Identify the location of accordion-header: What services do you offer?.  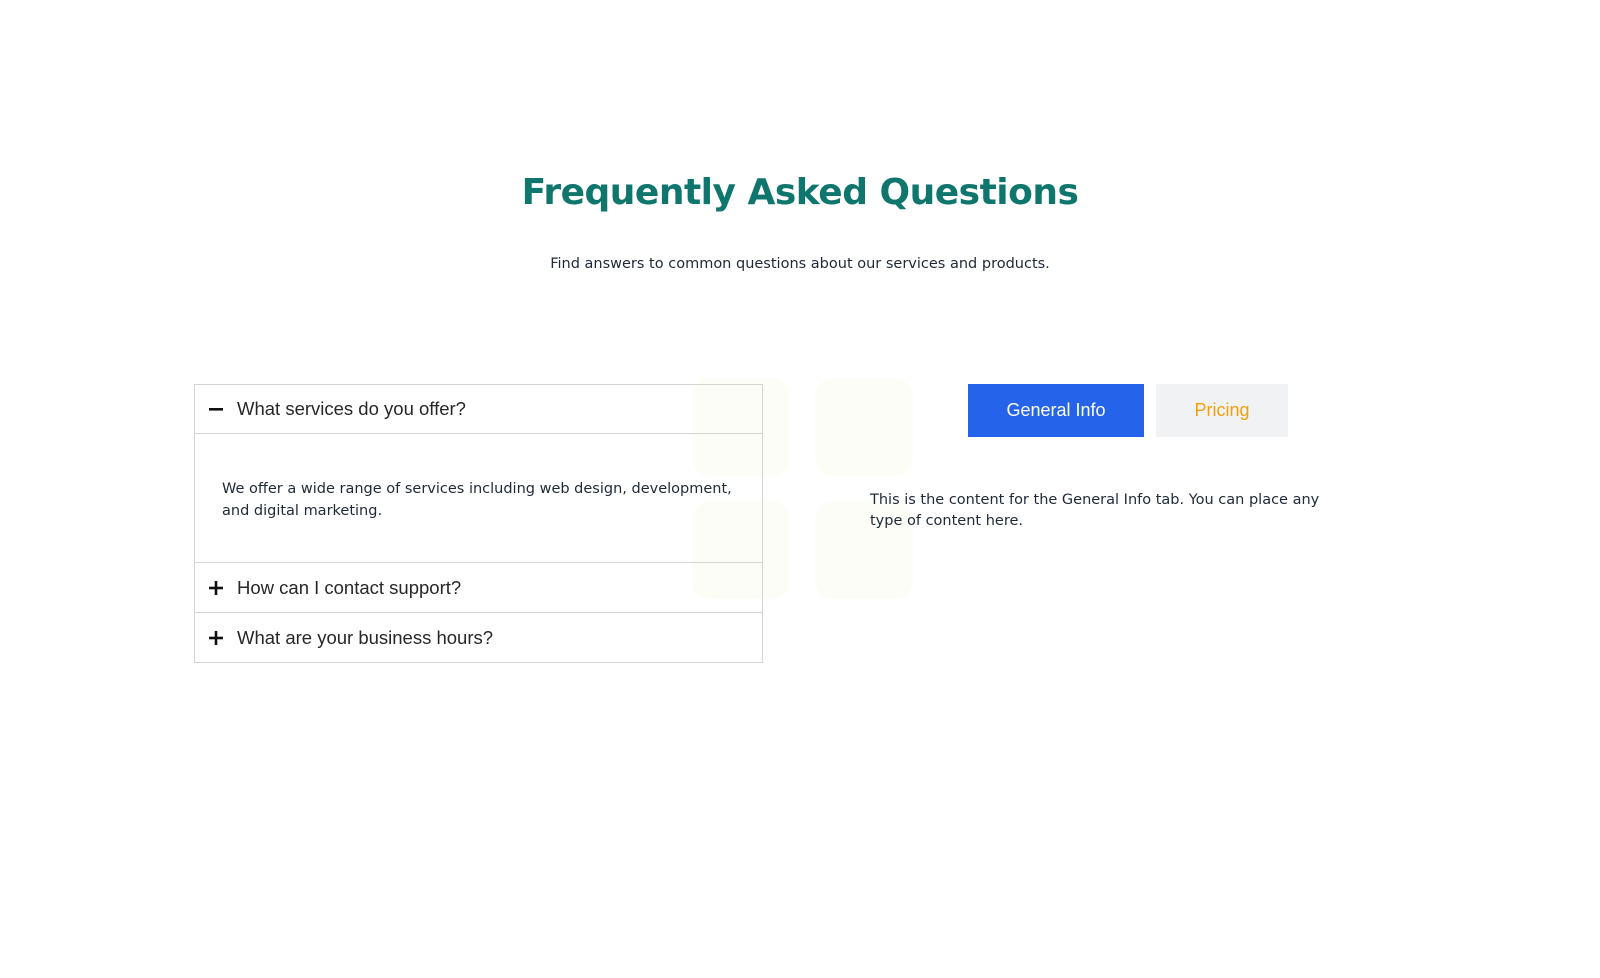
(478, 409).